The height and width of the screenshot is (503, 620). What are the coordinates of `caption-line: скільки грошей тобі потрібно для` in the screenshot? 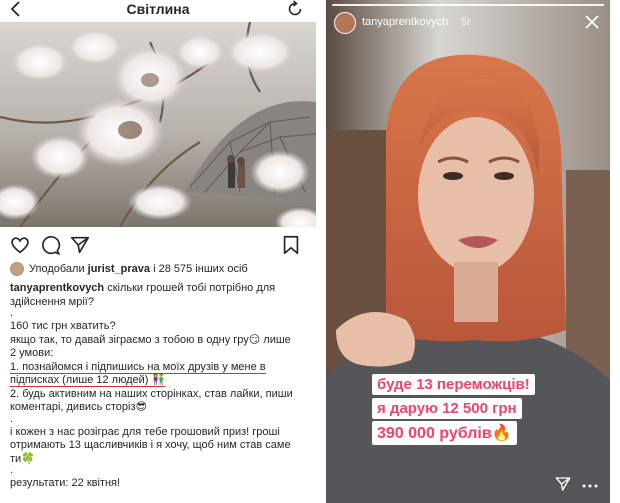 It's located at (190, 288).